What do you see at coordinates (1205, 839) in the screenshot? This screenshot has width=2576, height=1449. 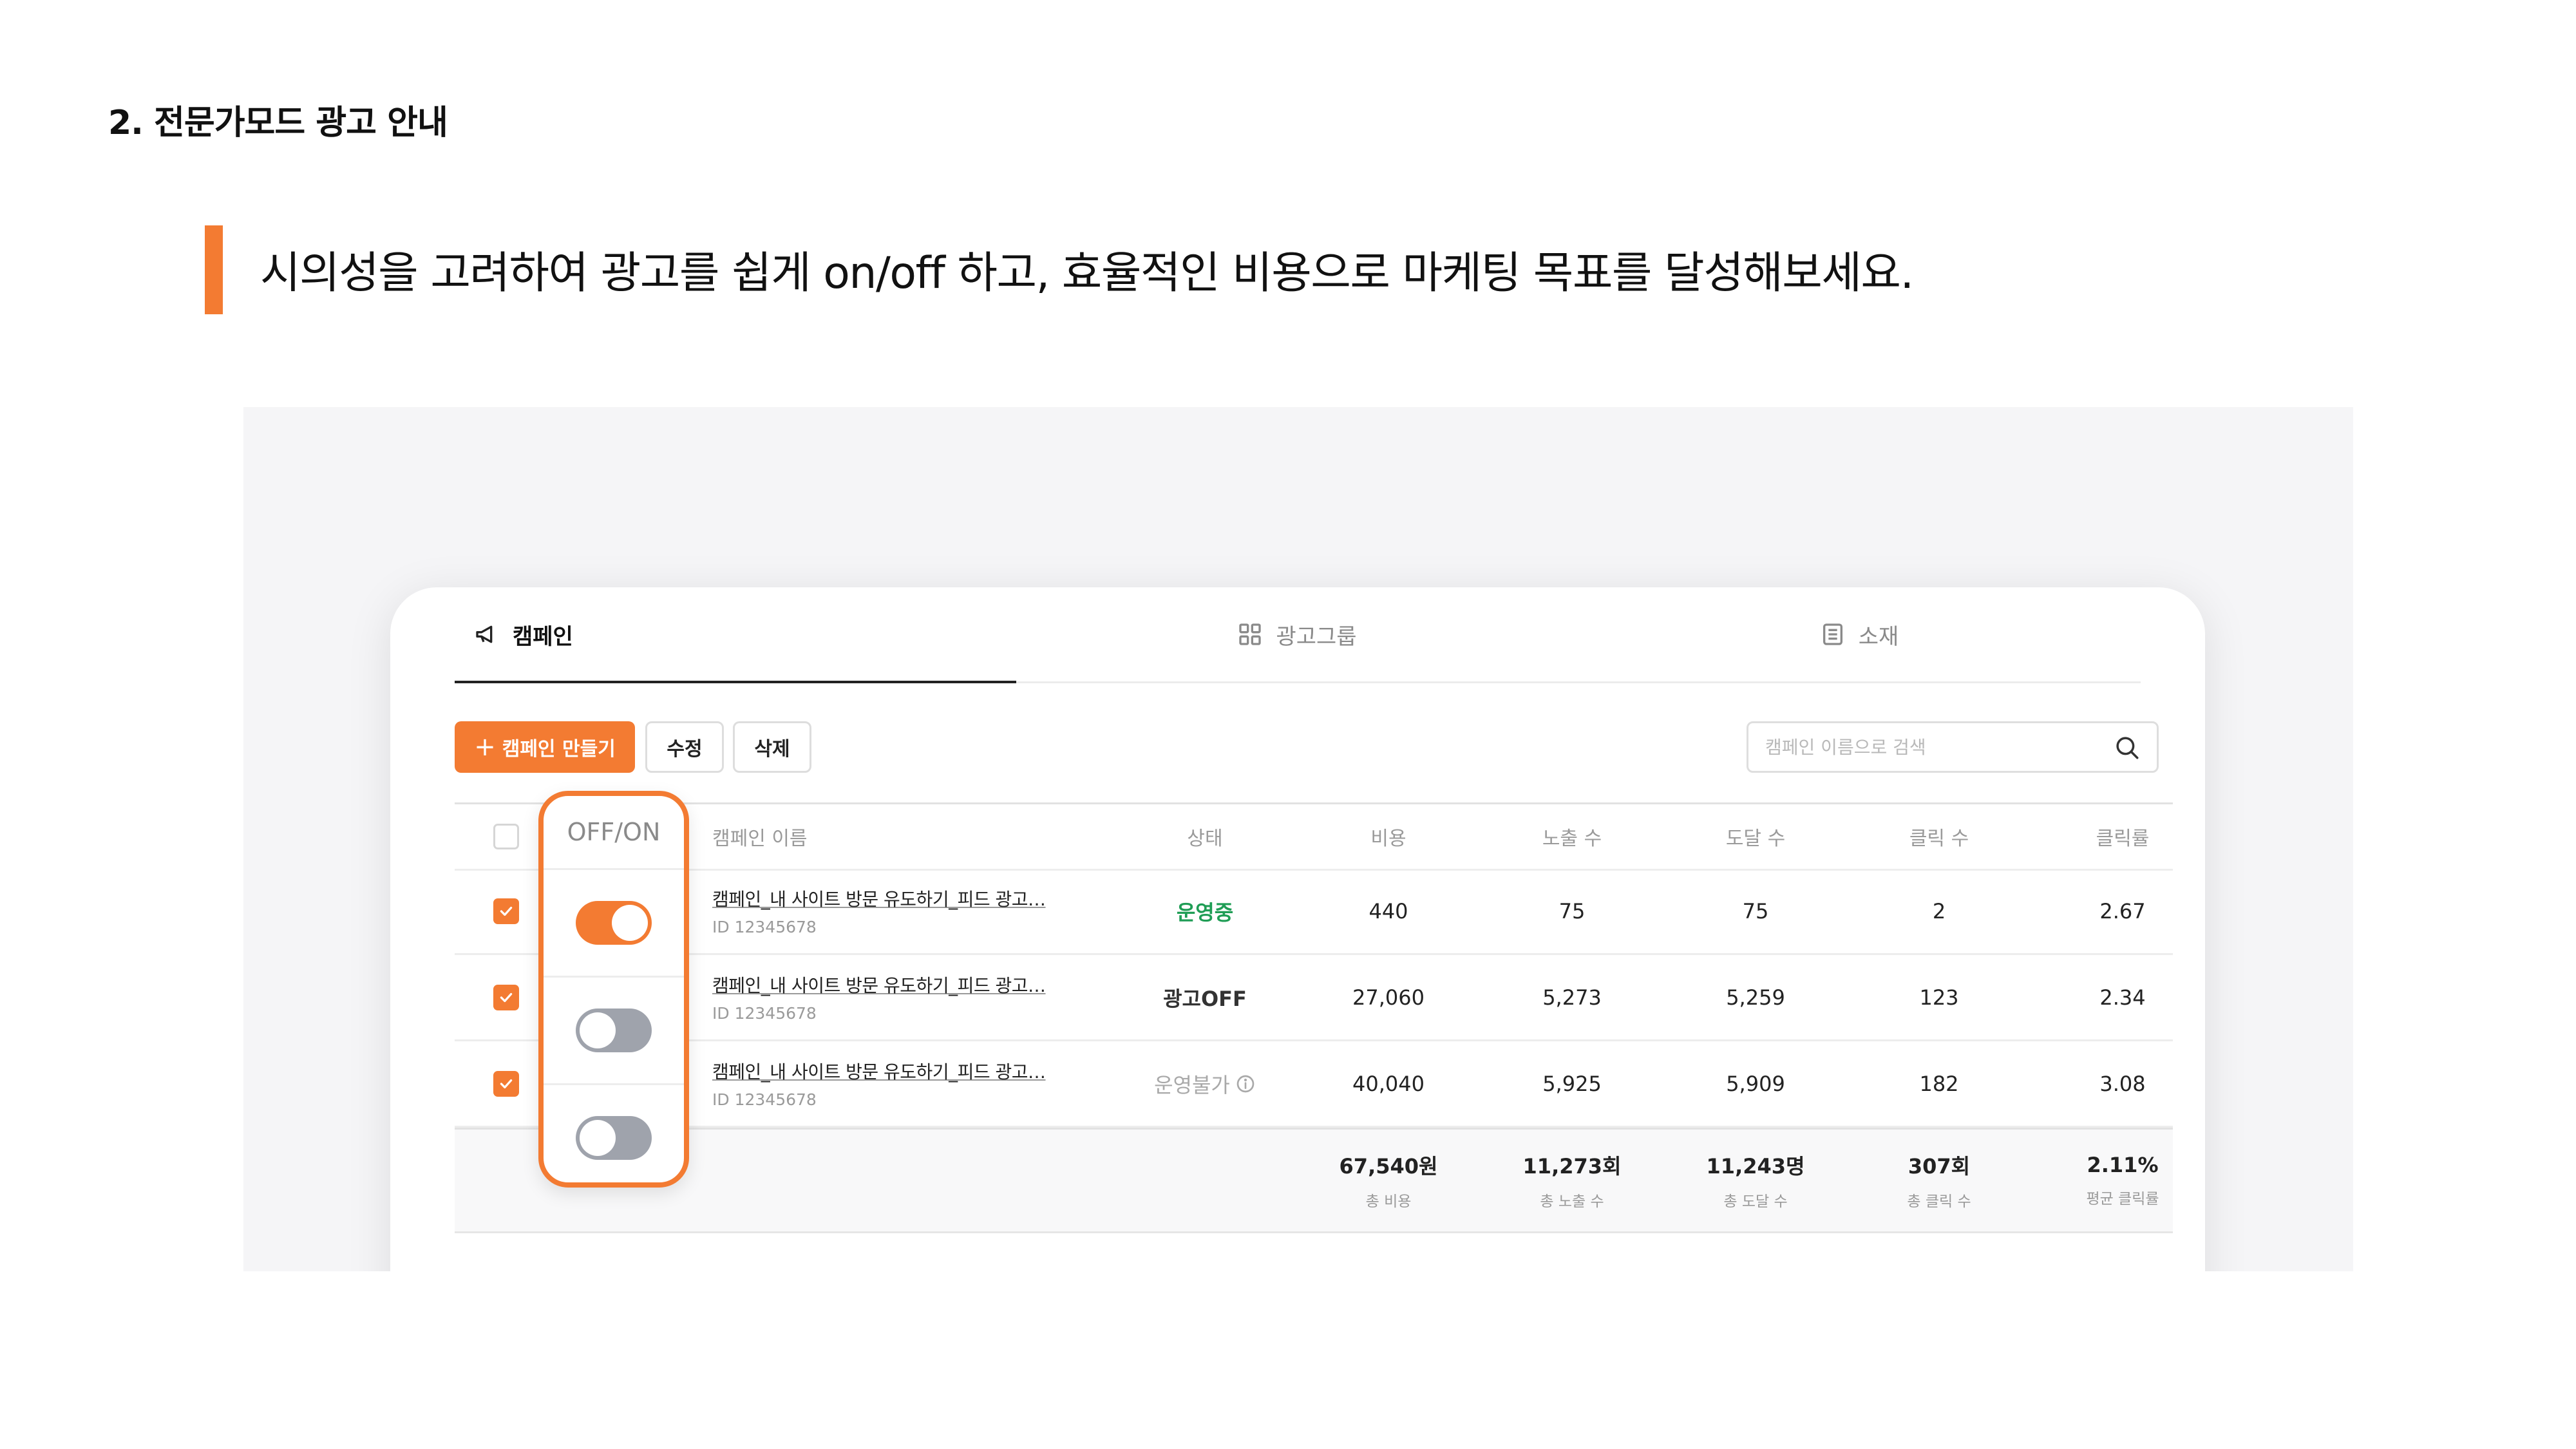 I see `col-status: 상태` at bounding box center [1205, 839].